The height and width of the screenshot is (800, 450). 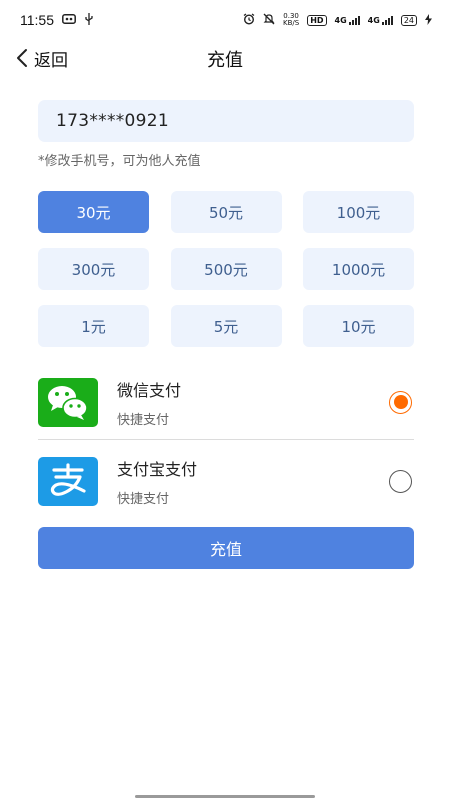 What do you see at coordinates (249, 20) in the screenshot?
I see `alarm-icon` at bounding box center [249, 20].